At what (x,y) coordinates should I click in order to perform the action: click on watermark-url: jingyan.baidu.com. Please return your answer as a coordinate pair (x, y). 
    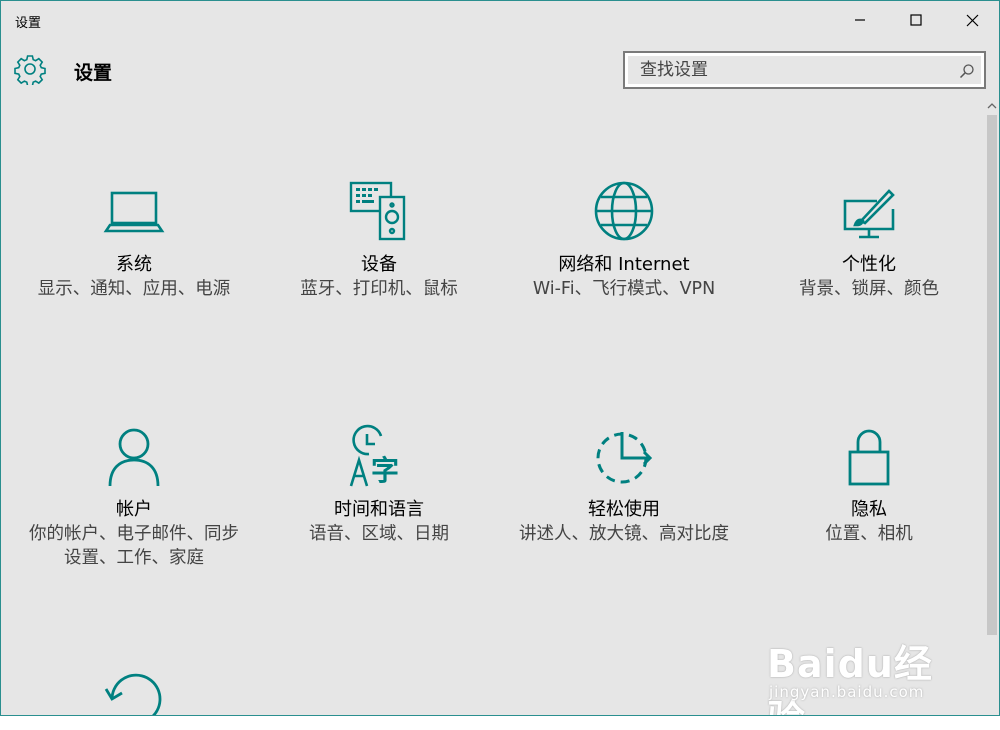
    Looking at the image, I should click on (847, 692).